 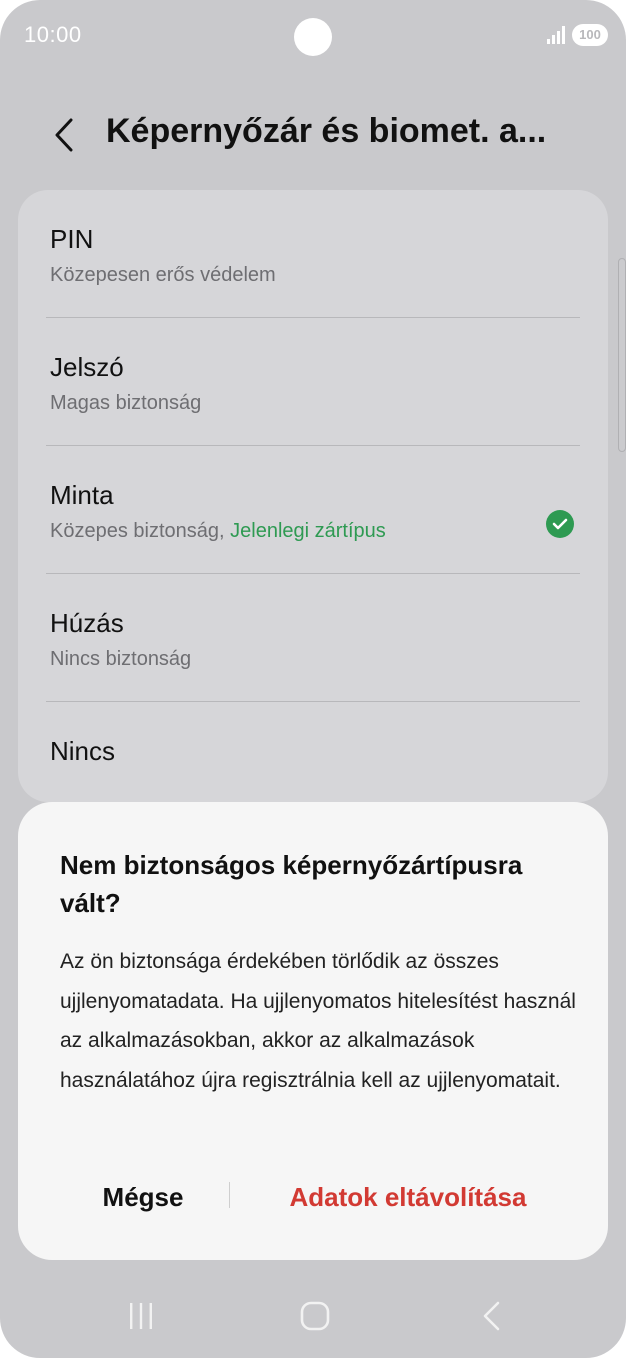 I want to click on option-subtitle: Közepesen erős védelem, so click(x=163, y=275).